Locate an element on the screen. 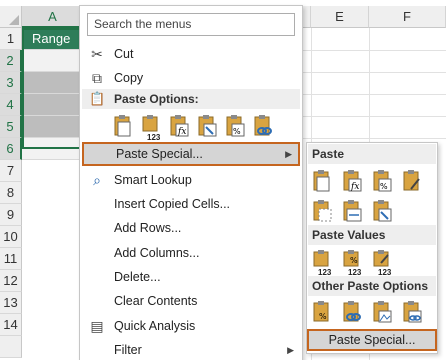  paste-keep-source-format-icon is located at coordinates (413, 182).